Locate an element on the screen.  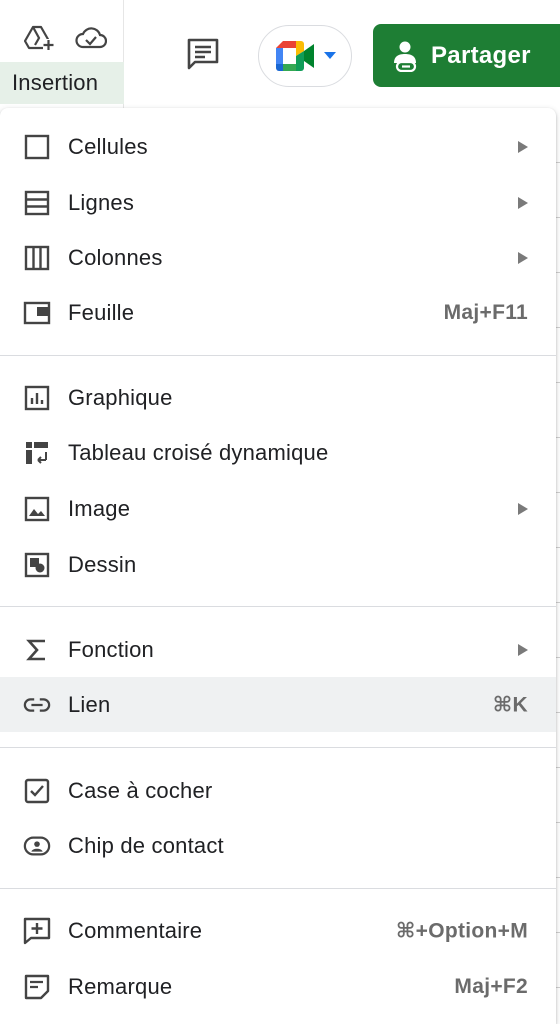
cell-icon is located at coordinates (37, 147).